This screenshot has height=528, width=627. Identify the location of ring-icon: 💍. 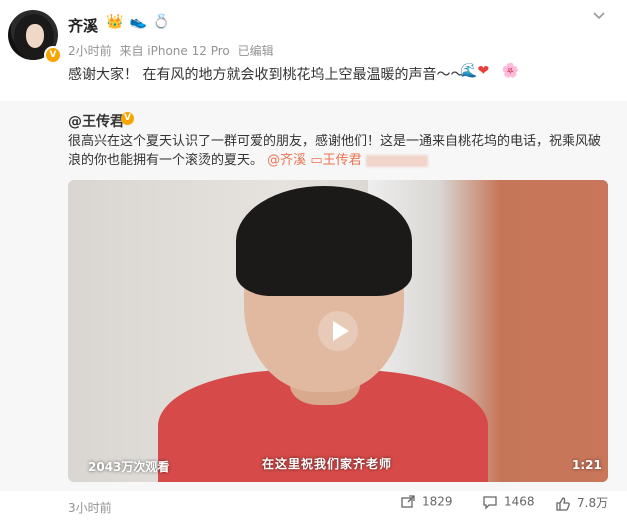
(162, 22).